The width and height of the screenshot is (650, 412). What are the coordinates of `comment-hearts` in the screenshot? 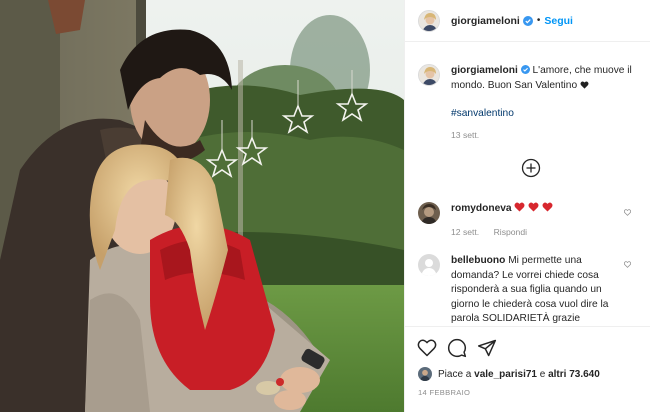 It's located at (533, 208).